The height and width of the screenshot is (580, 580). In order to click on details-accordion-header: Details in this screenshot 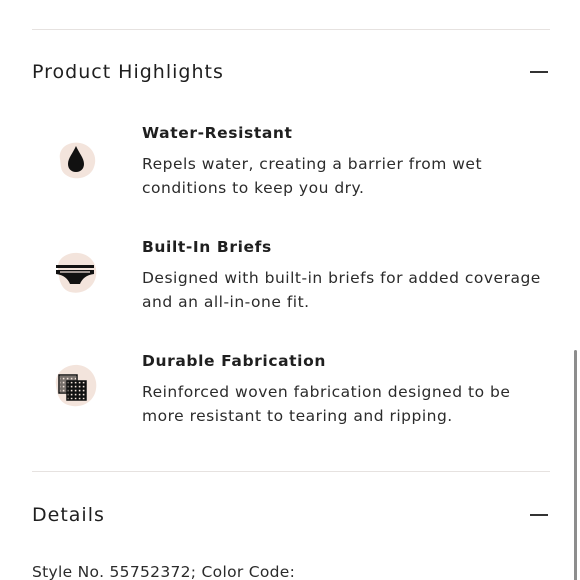, I will do `click(291, 515)`.